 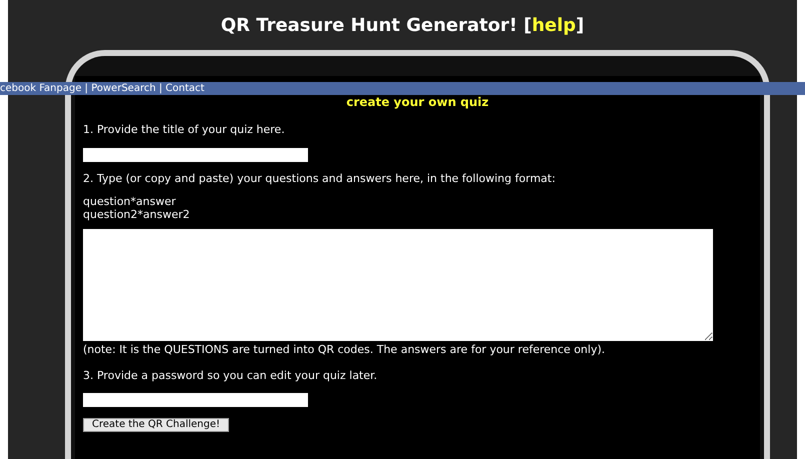 I want to click on format-example: question*answer, so click(x=130, y=201).